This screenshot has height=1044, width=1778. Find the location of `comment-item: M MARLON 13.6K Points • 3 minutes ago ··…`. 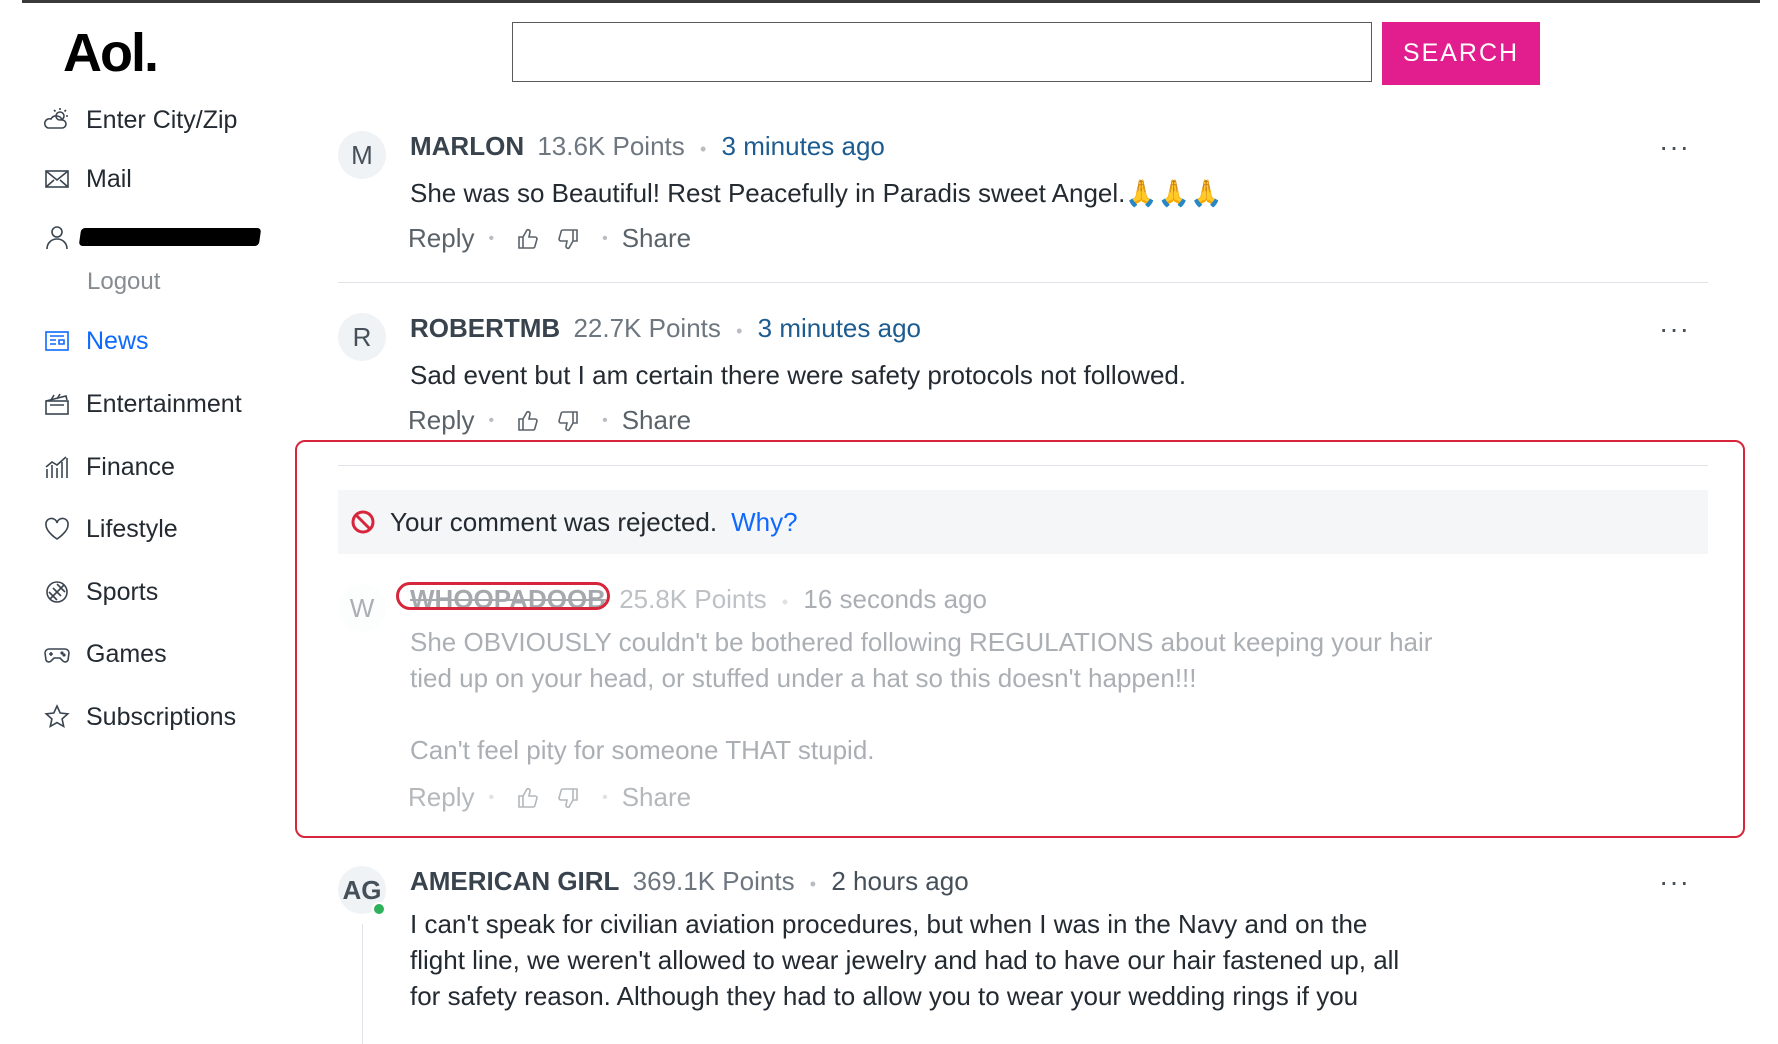

comment-item: M MARLON 13.6K Points • 3 minutes ago ··… is located at coordinates (1023, 201).